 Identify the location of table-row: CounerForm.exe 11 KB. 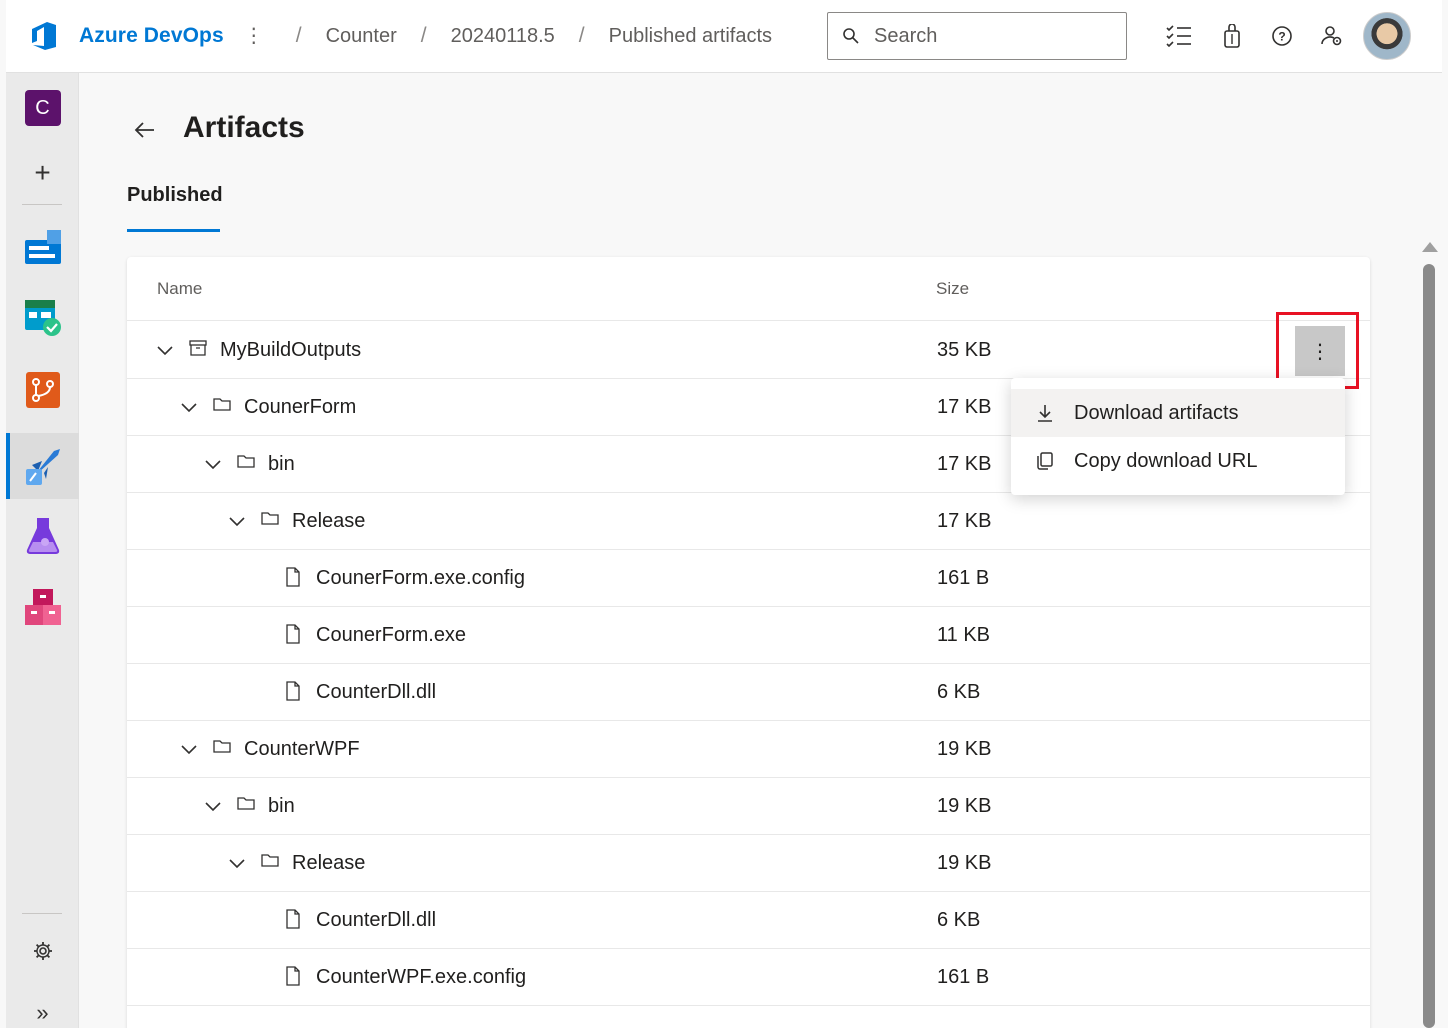
(748, 635).